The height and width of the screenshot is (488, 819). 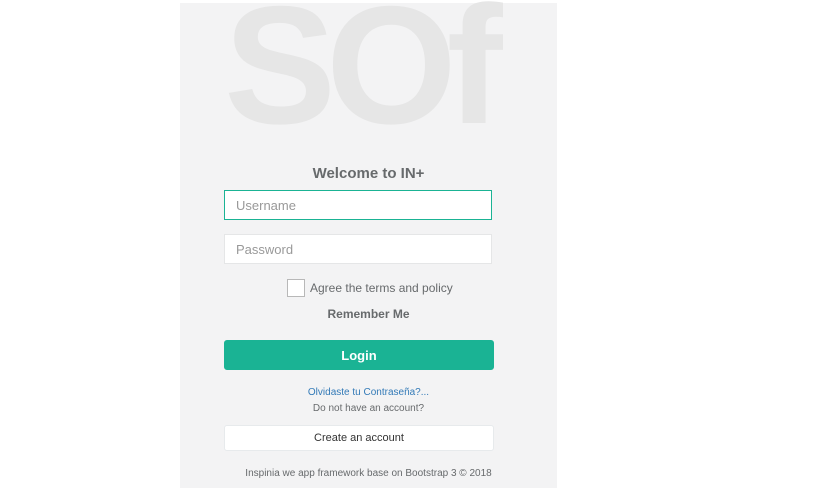 What do you see at coordinates (368, 314) in the screenshot?
I see `remember-me-label: Remember Me` at bounding box center [368, 314].